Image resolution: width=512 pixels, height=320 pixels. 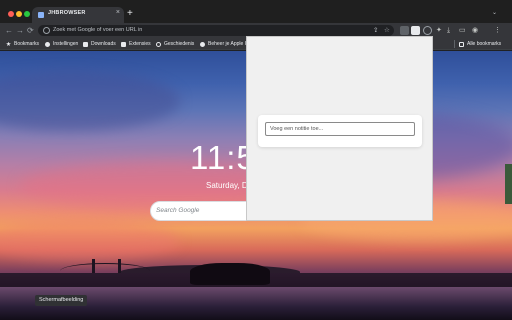 I want to click on all-bookmarks-button: Alle bookmarks, so click(x=480, y=44).